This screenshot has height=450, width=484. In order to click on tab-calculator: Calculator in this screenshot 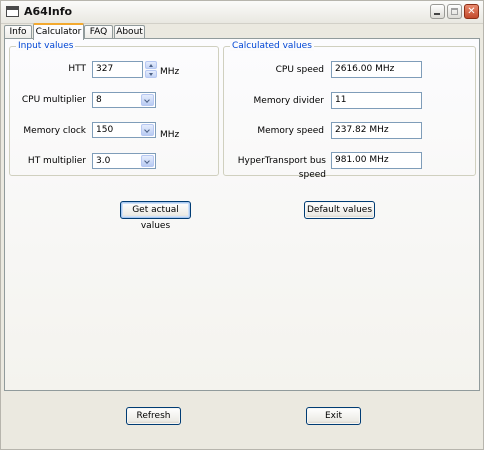, I will do `click(58, 31)`.